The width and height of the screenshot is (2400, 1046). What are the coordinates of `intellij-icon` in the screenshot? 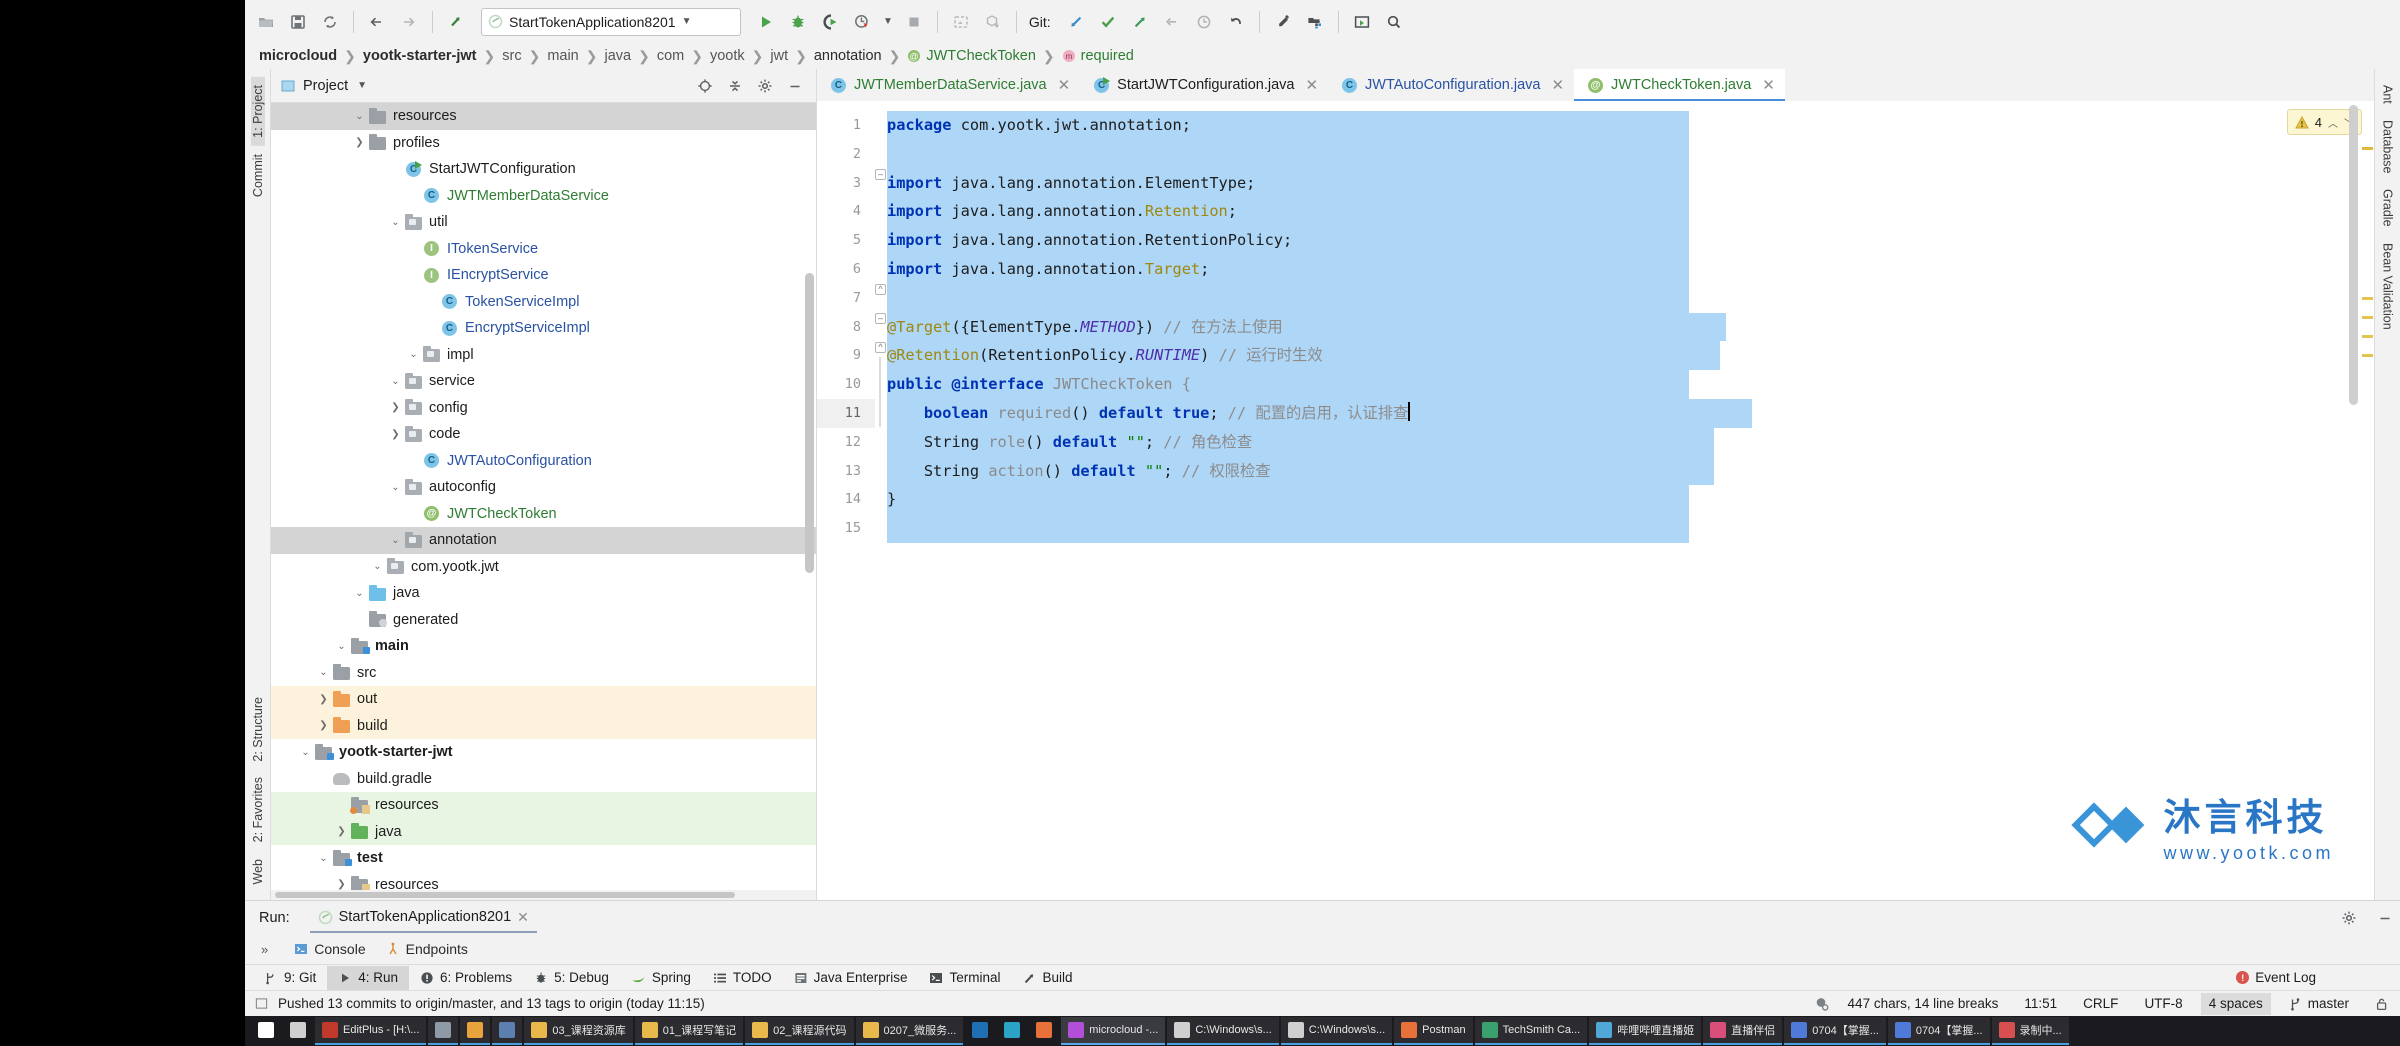 It's located at (1076, 1030).